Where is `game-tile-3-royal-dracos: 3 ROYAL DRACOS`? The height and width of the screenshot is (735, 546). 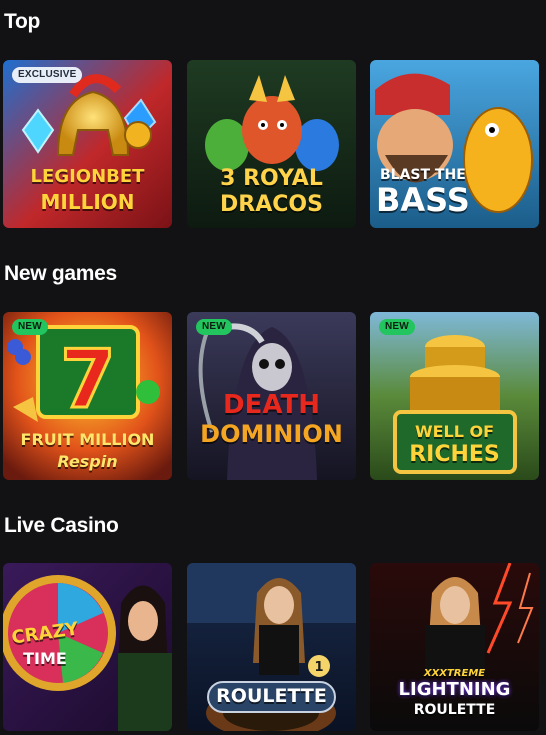
game-tile-3-royal-dracos: 3 ROYAL DRACOS is located at coordinates (271, 144).